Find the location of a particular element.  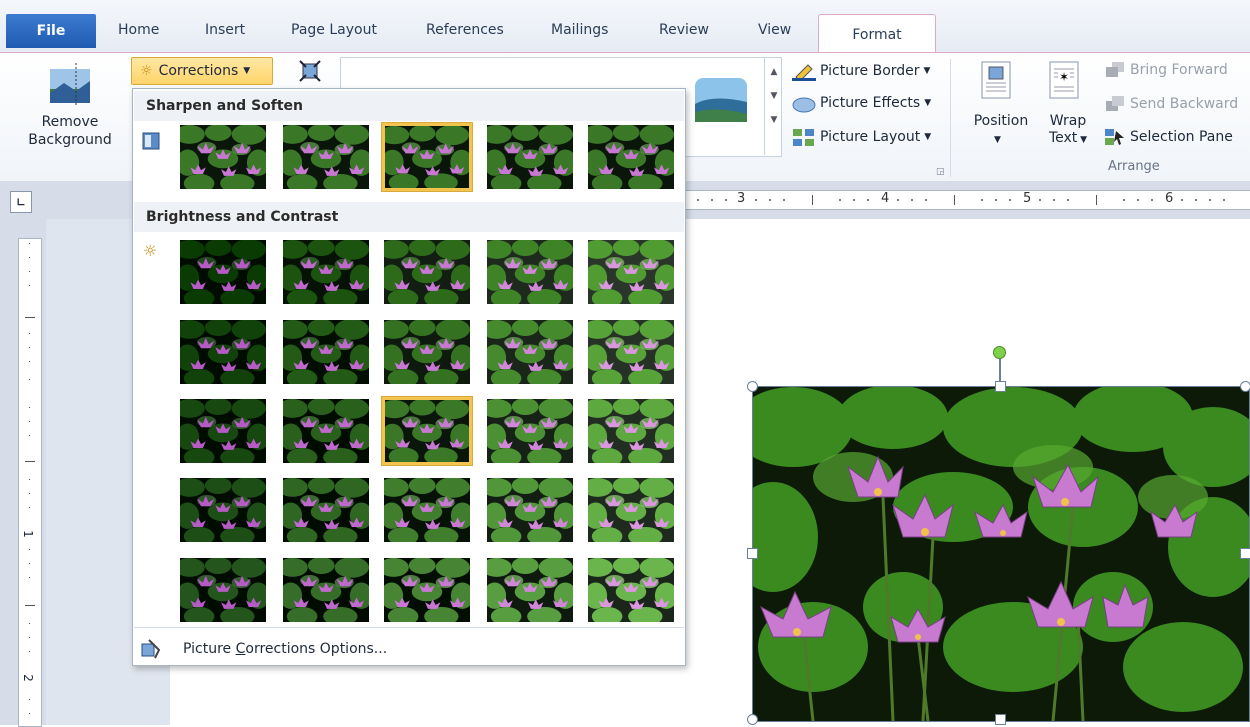

tab-view: View is located at coordinates (774, 30).